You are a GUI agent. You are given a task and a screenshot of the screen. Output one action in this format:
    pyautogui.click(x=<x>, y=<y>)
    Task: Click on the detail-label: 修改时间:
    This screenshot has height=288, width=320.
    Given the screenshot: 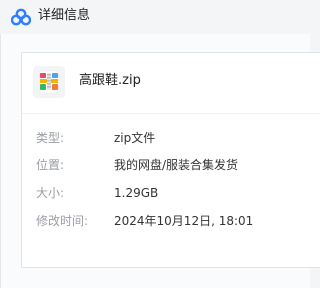 What is the action you would take?
    pyautogui.click(x=62, y=221)
    